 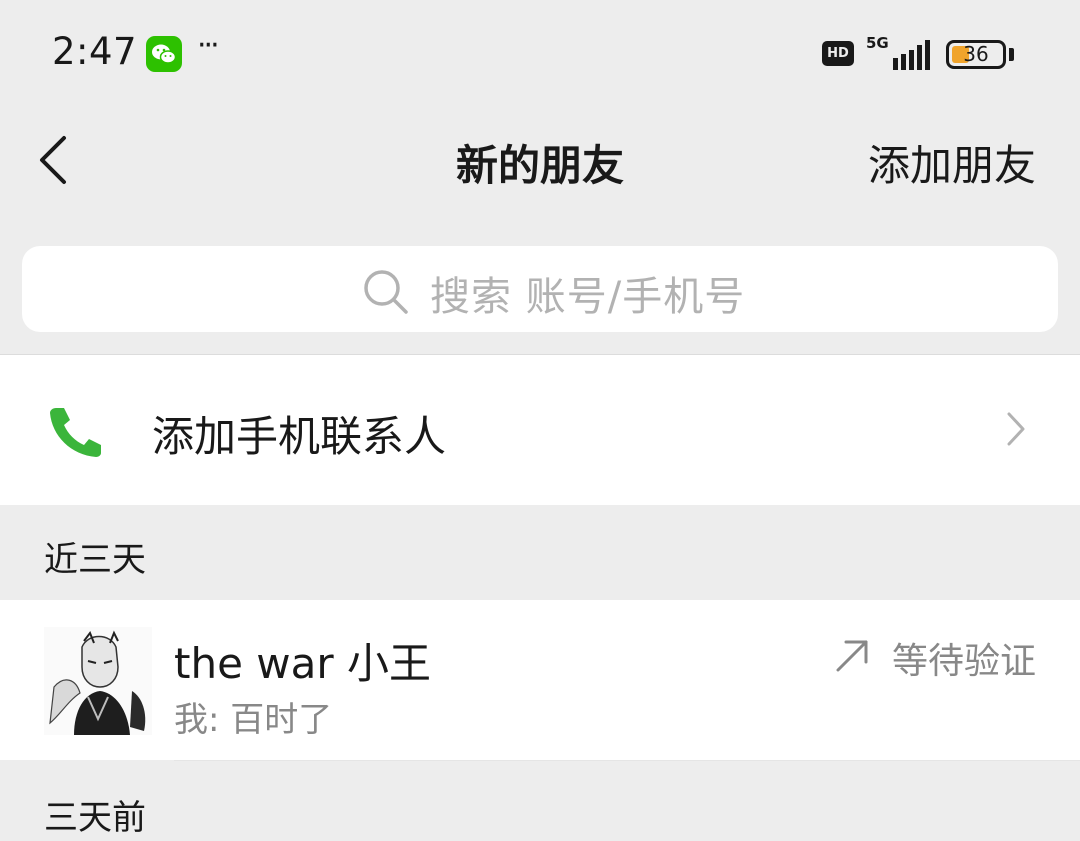 What do you see at coordinates (95, 560) in the screenshot?
I see `section-header-recent: 近三天` at bounding box center [95, 560].